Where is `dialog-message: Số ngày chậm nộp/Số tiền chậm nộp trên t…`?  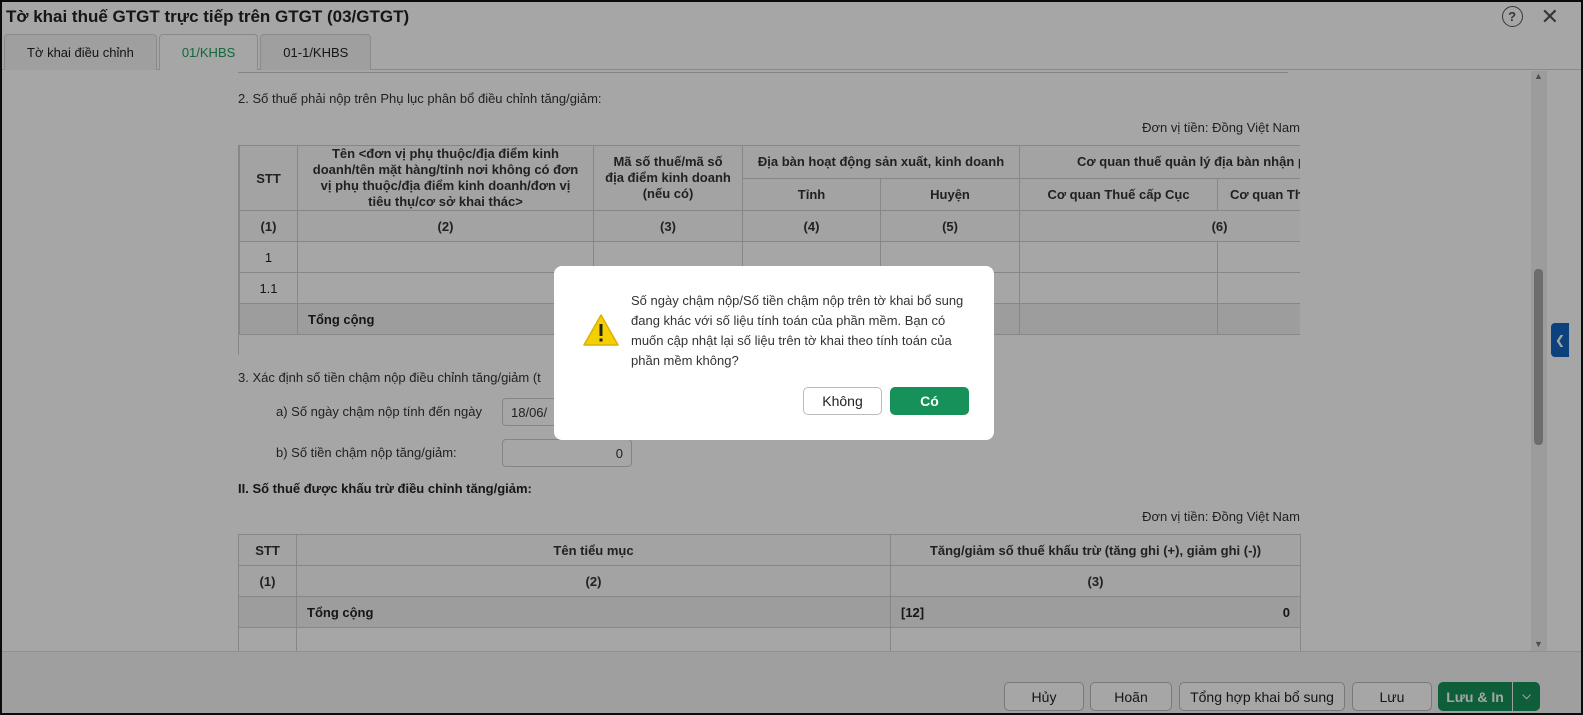
dialog-message: Số ngày chậm nộp/Số tiền chậm nộp trên t… is located at coordinates (797, 330).